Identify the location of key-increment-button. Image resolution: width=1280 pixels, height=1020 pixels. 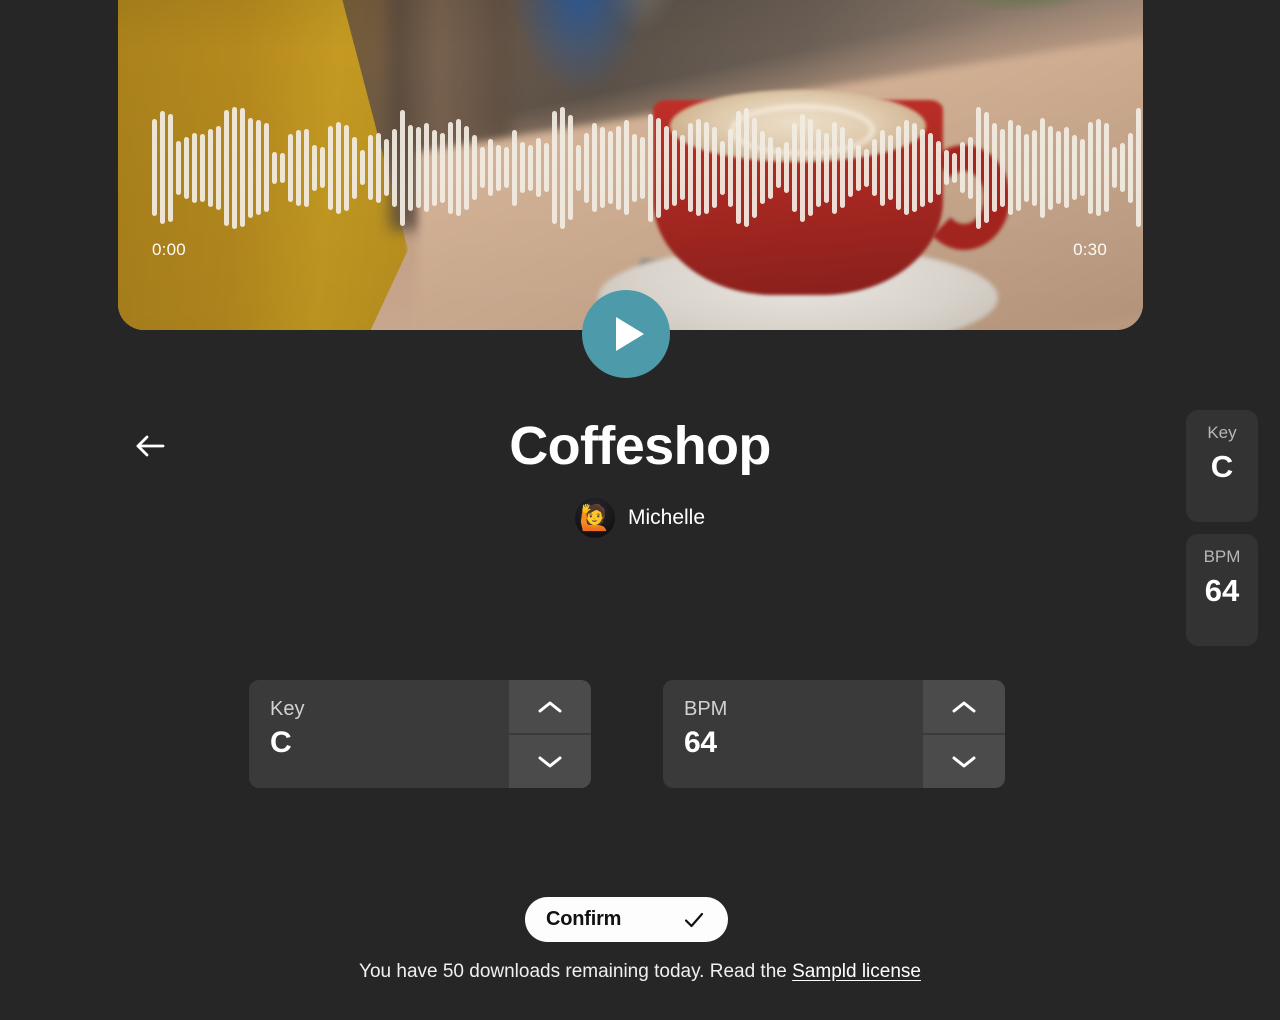
(550, 706).